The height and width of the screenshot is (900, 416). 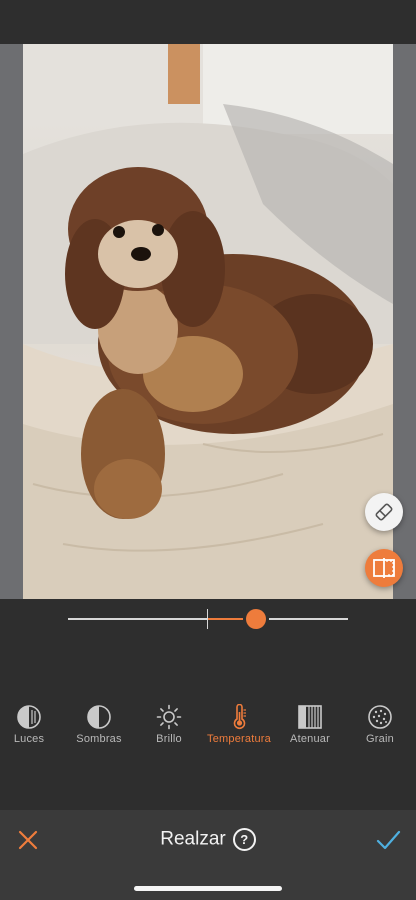 I want to click on help-icon: ?, so click(x=244, y=839).